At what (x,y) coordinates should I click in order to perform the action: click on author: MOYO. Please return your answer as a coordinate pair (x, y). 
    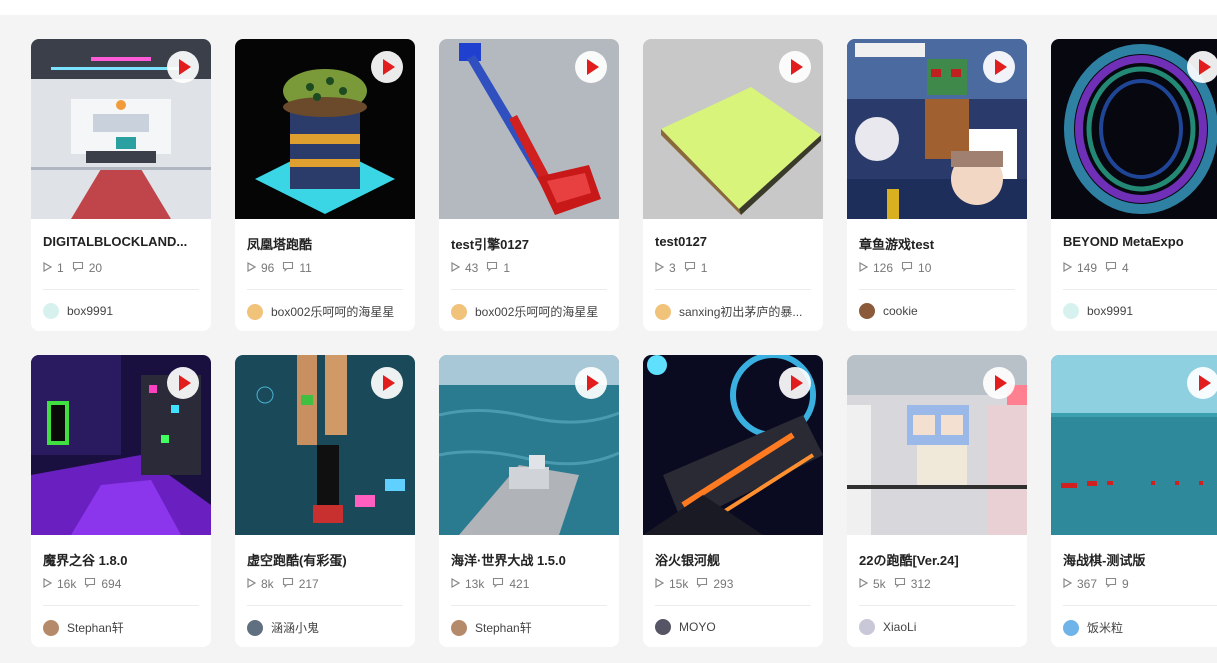
    Looking at the image, I should click on (735, 627).